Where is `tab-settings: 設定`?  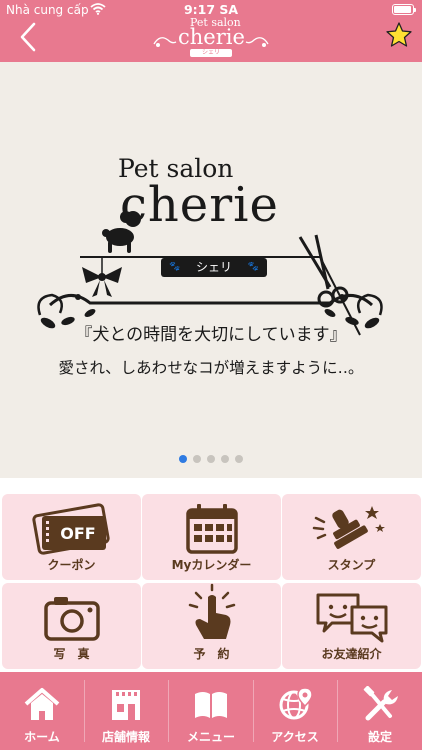
tab-settings: 設定 is located at coordinates (380, 711).